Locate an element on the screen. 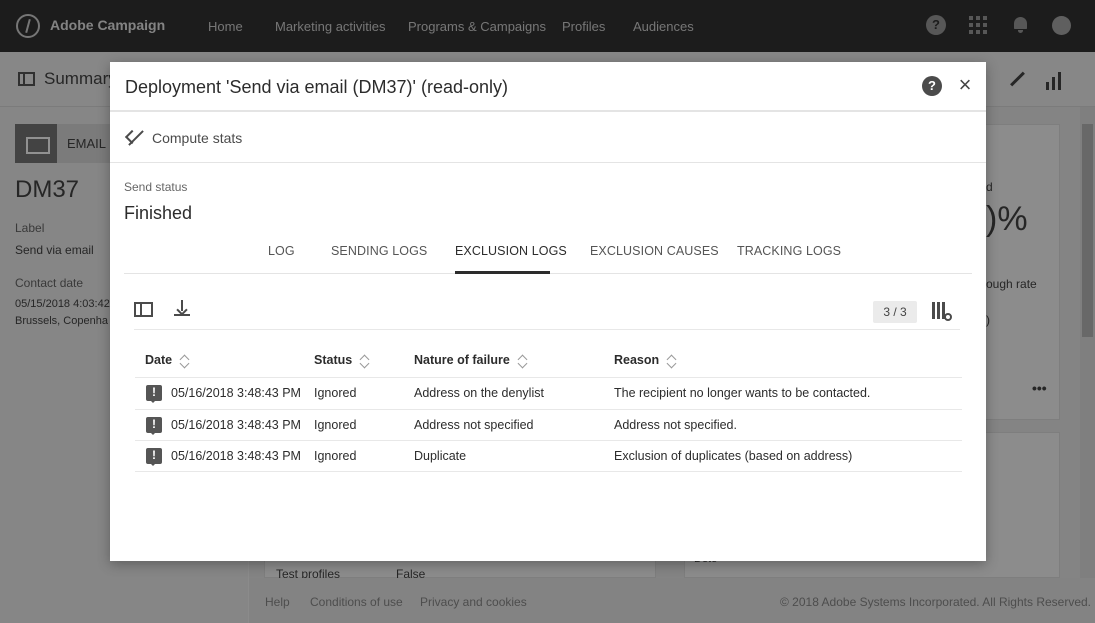 The width and height of the screenshot is (1095, 623). tab-sending-logs: SENDING LOGS is located at coordinates (379, 251).